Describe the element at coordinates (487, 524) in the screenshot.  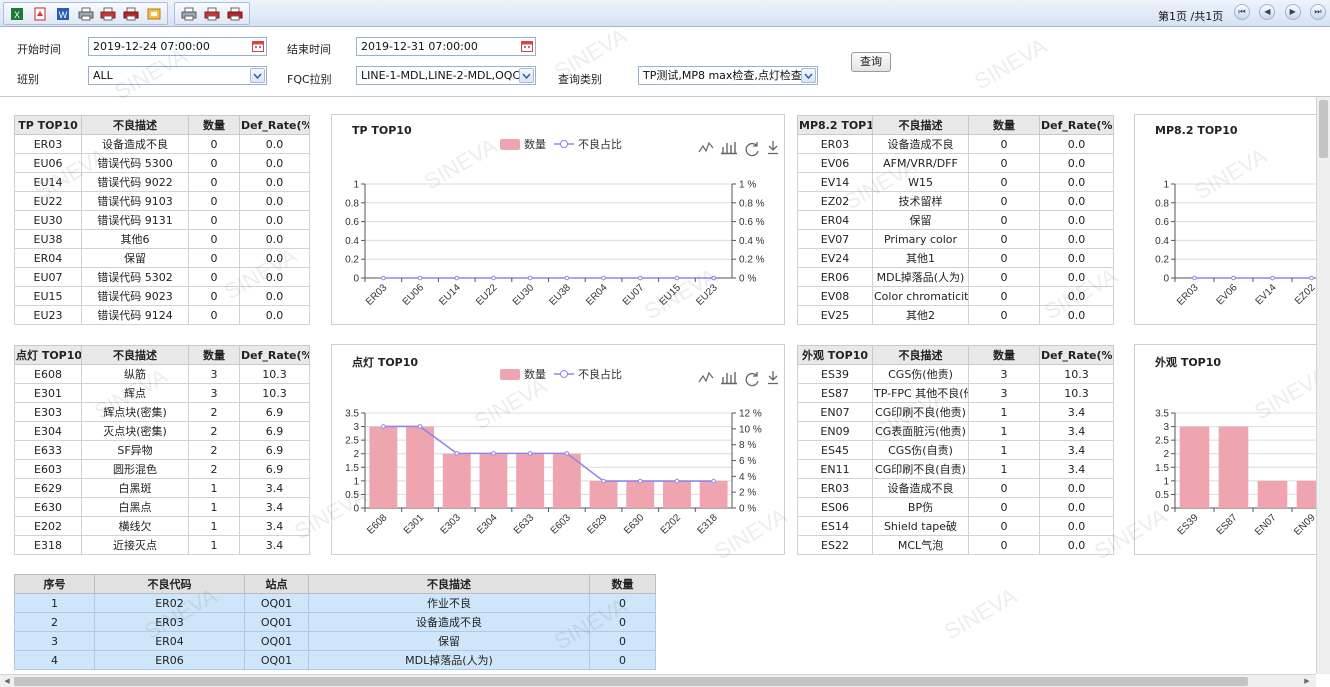
I see `x-tick-label: E304` at that location.